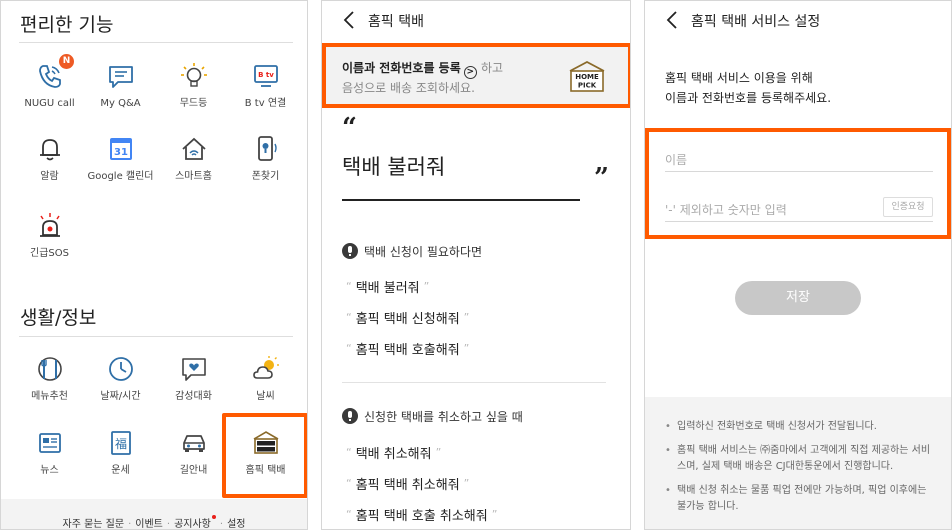 Image resolution: width=952 pixels, height=530 pixels. I want to click on register-banner: 이름과 전화번호를 등록 > 하고 음성으로 배송 조회하세요. HOME PICK, so click(476, 75).